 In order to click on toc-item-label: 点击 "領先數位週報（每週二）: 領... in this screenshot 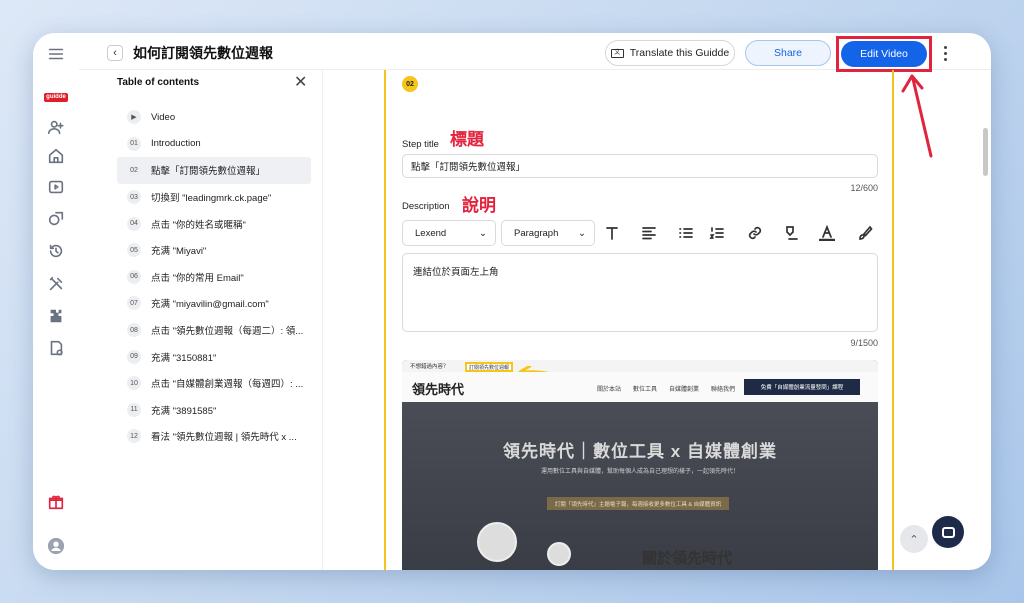, I will do `click(227, 332)`.